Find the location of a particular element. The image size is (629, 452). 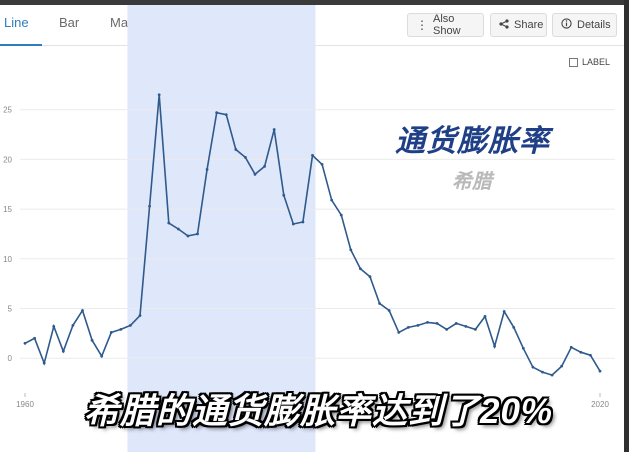

video-caption: 希腊的通货膨胀率达到了20% is located at coordinates (319, 411).